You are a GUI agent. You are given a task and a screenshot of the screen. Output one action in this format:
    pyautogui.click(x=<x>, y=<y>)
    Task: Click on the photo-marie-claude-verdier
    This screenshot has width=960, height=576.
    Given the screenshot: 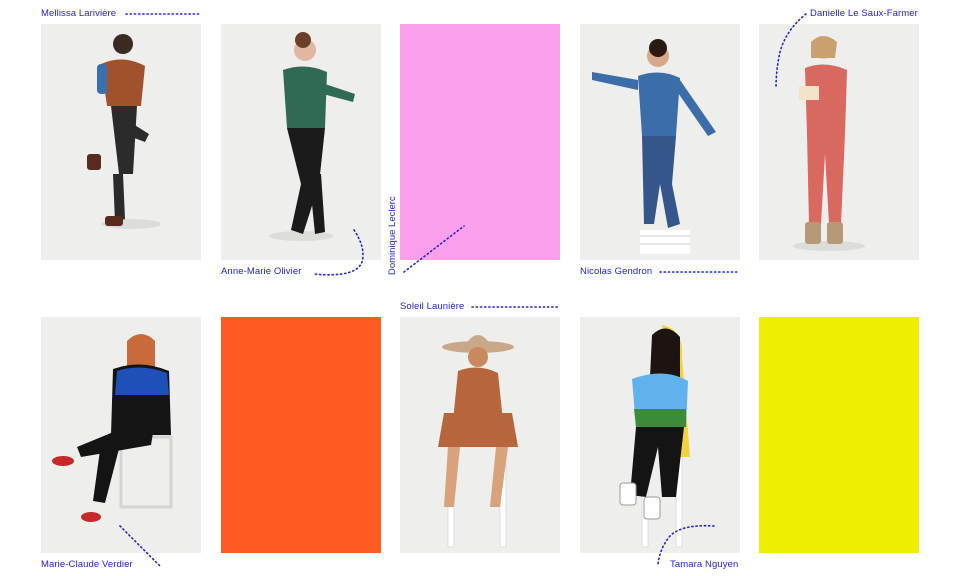 What is the action you would take?
    pyautogui.click(x=121, y=435)
    